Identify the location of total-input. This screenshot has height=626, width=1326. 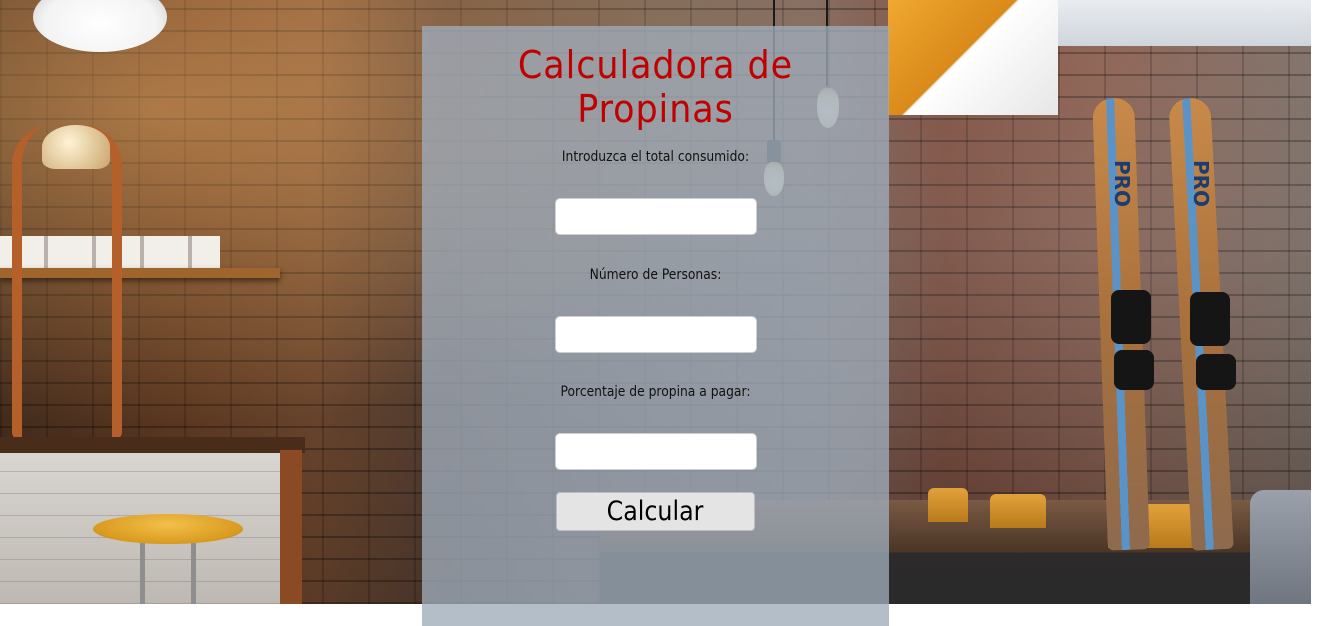
(656, 216).